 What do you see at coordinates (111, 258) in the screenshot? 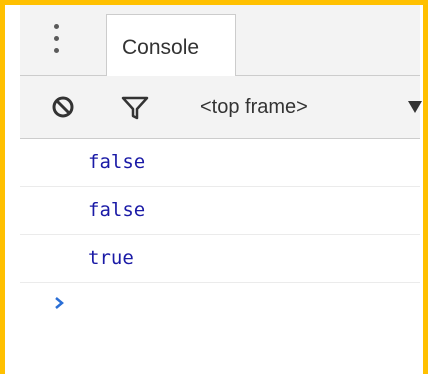
I see `console-message-value: true` at bounding box center [111, 258].